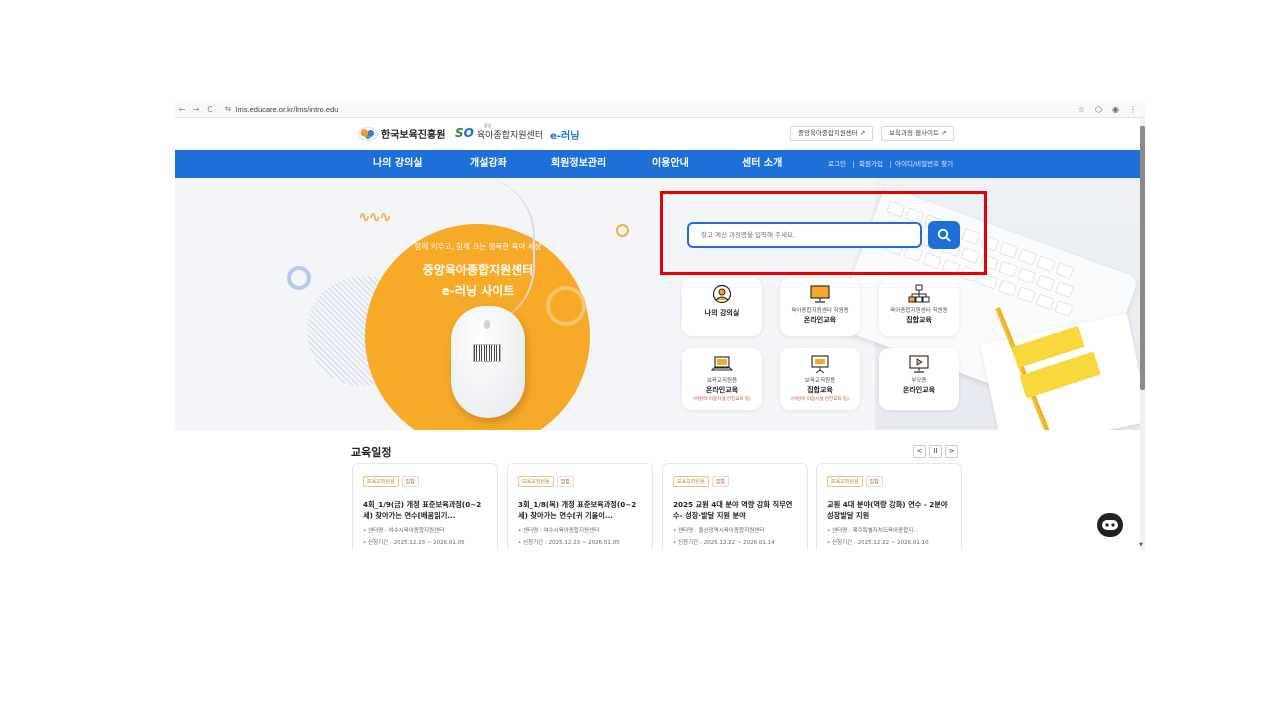 The image size is (1280, 720). What do you see at coordinates (565, 136) in the screenshot?
I see `elearning-label: e-러닝` at bounding box center [565, 136].